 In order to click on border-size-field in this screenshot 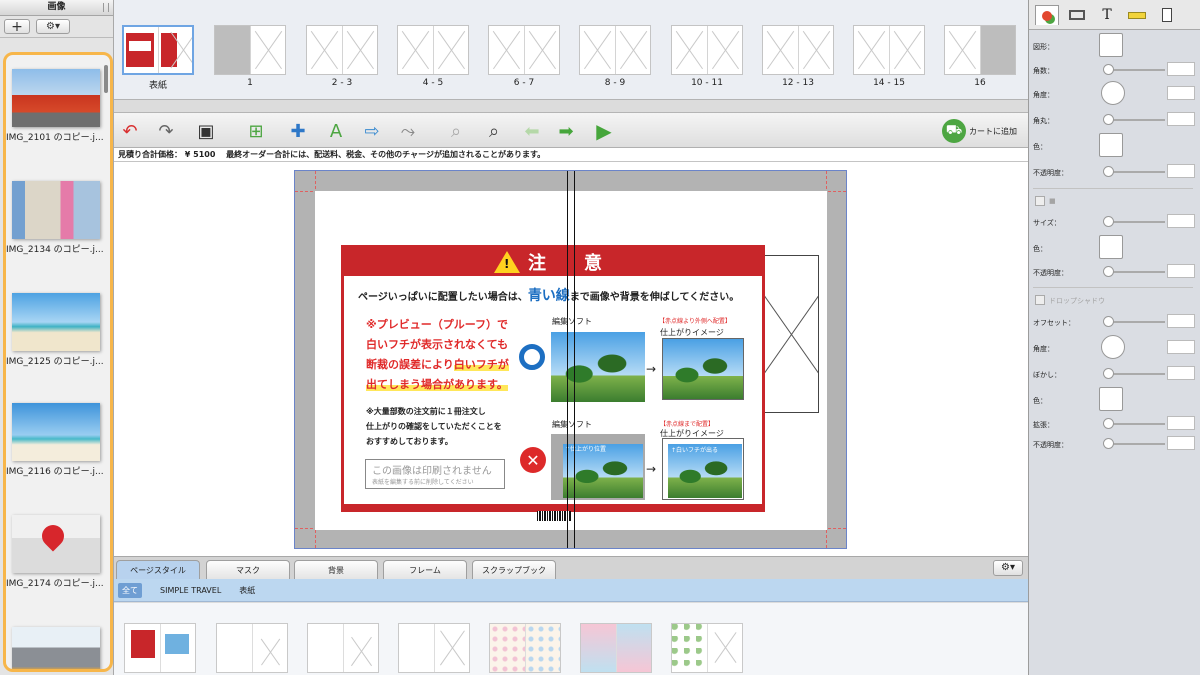, I will do `click(1181, 221)`.